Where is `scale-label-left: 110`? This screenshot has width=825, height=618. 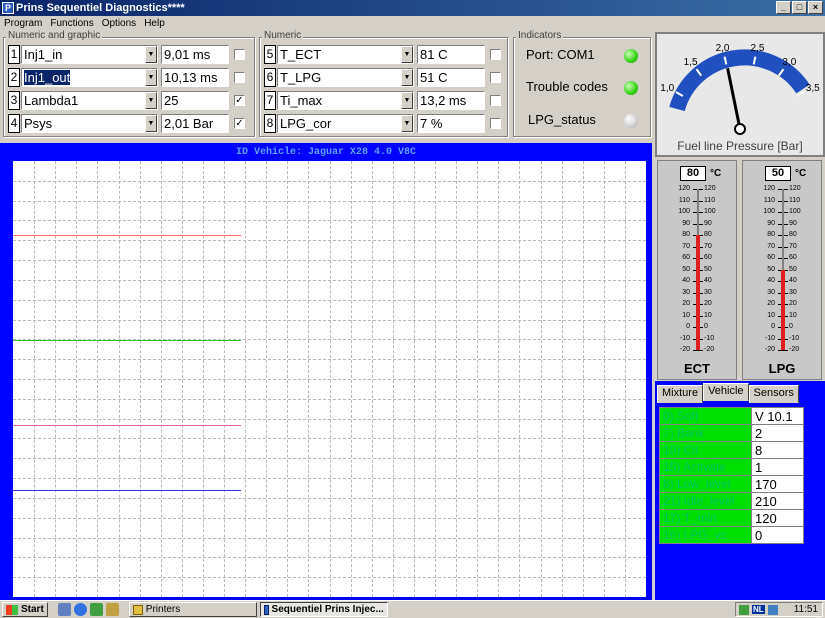
scale-label-left: 110 is located at coordinates (769, 200).